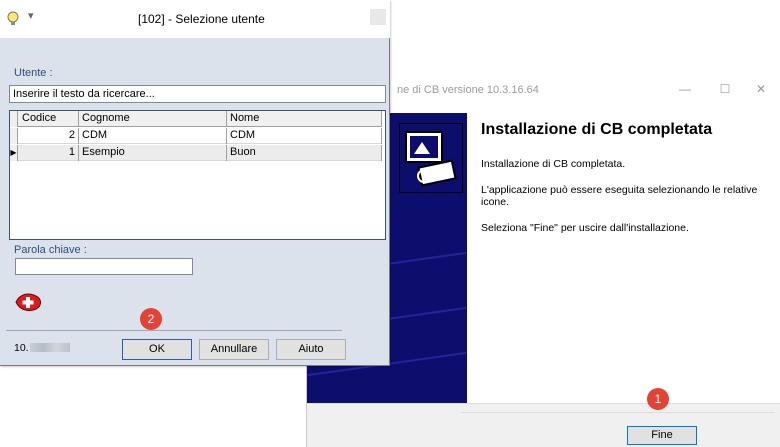  I want to click on installer-paragraph-1: Installazione di CB completata., so click(553, 164).